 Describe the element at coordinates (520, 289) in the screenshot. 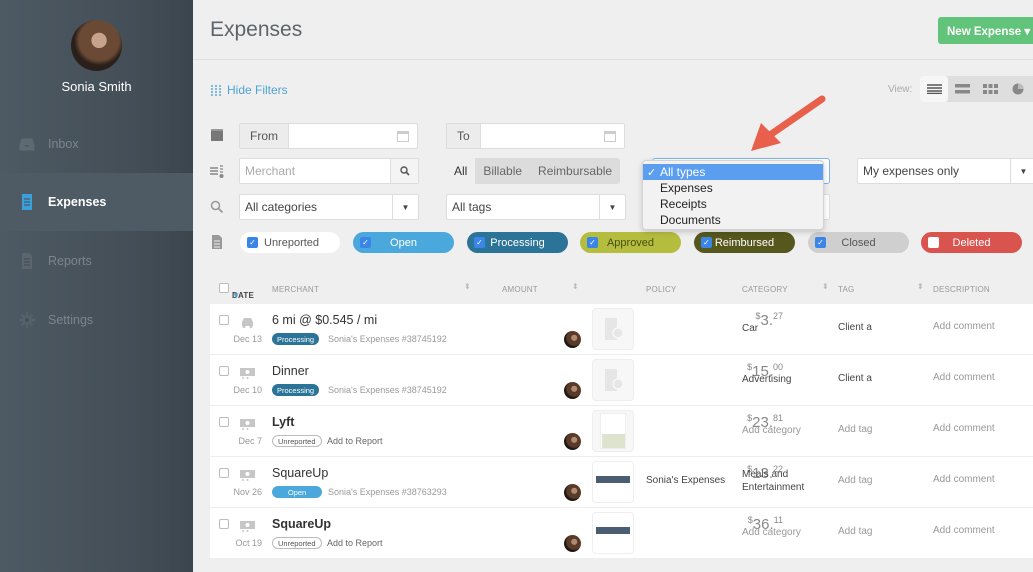

I see `column-amount: AMOUNT` at that location.